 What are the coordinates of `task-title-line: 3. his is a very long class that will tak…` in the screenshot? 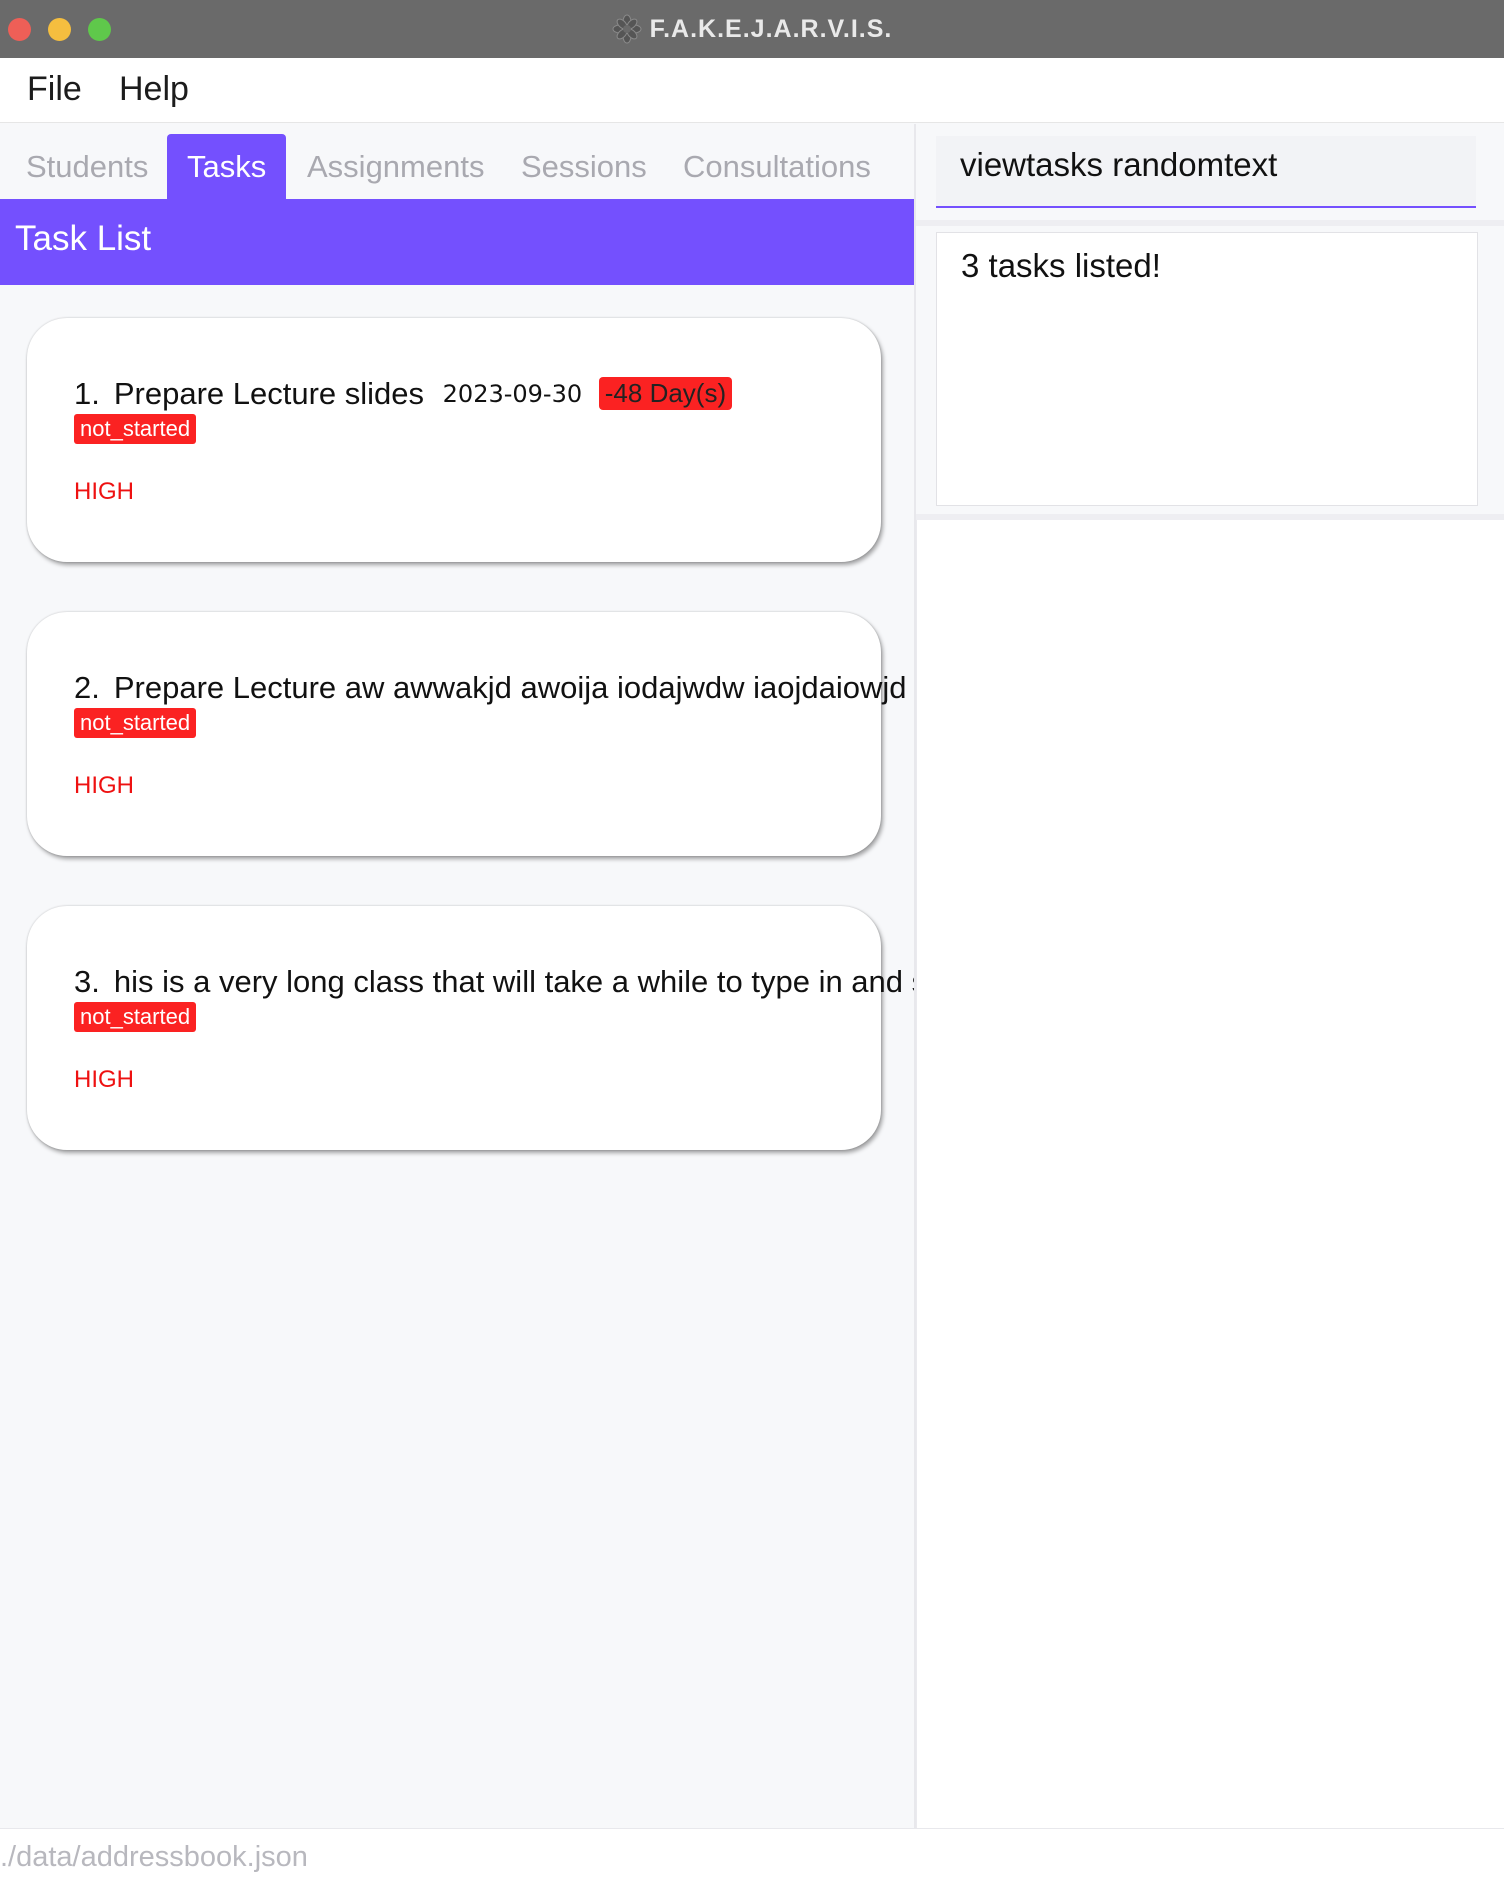 It's located at (522, 982).